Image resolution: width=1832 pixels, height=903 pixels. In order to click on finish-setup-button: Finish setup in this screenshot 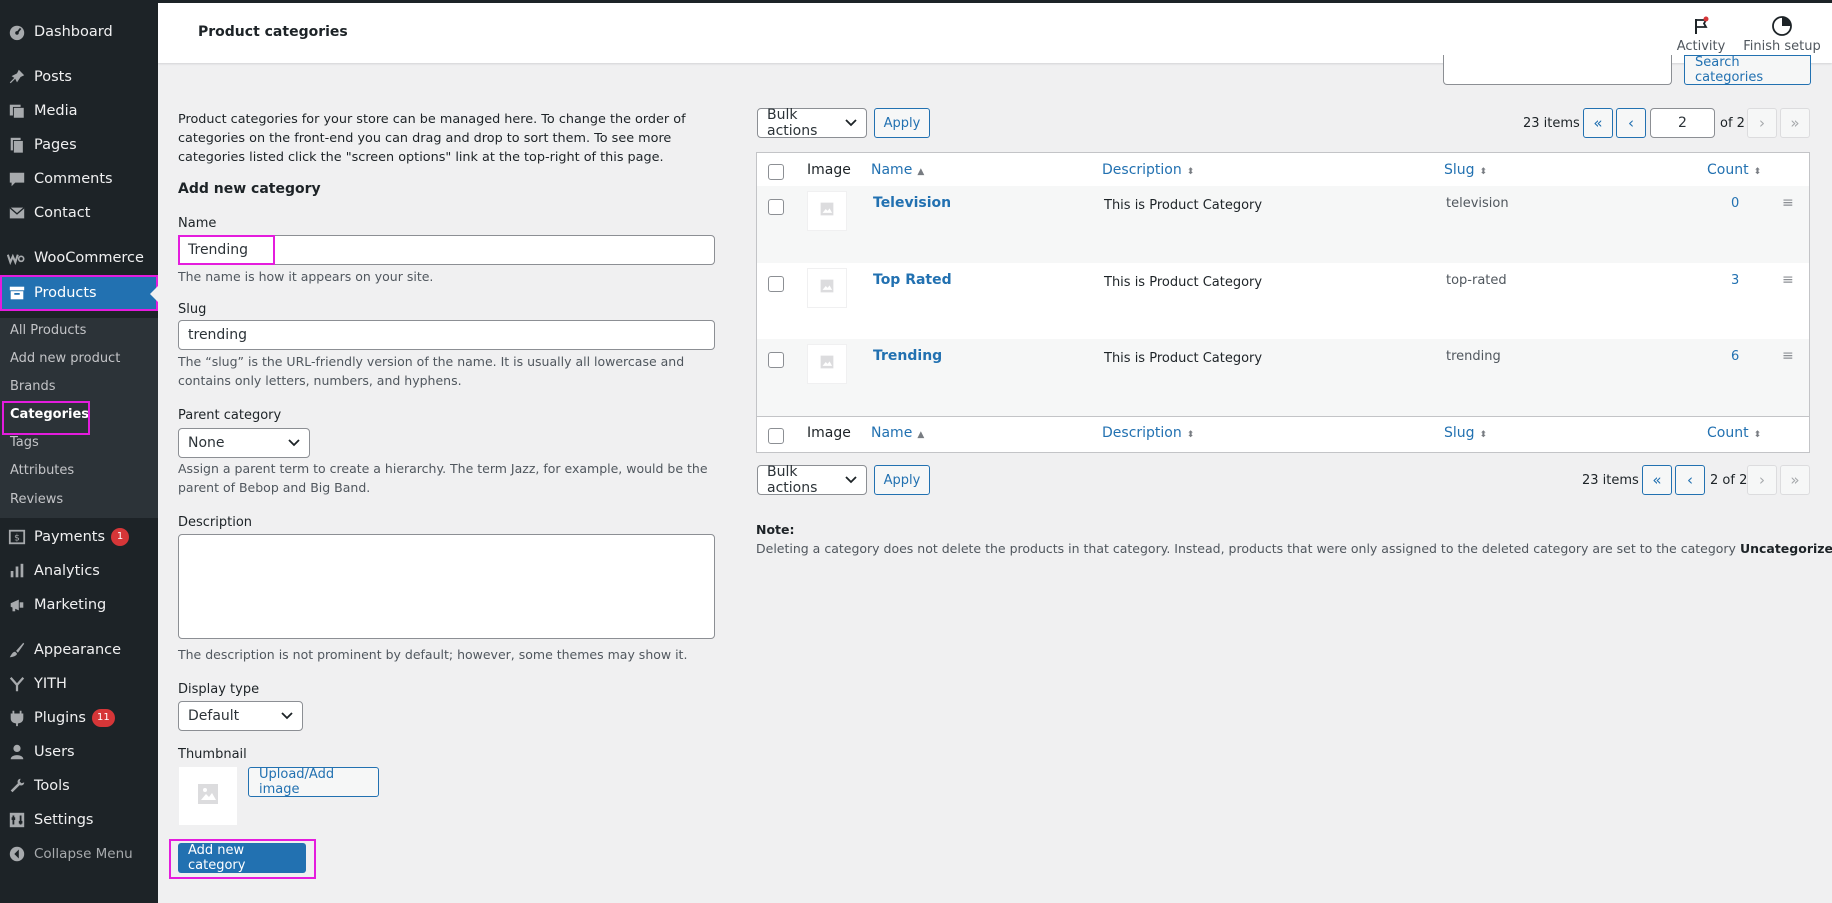, I will do `click(1782, 33)`.